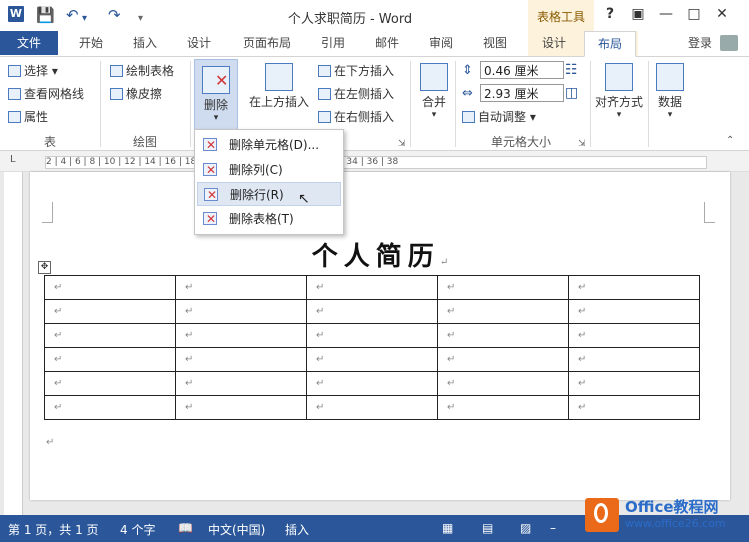 The width and height of the screenshot is (749, 542). What do you see at coordinates (28, 117) in the screenshot?
I see `properties-button: 属性` at bounding box center [28, 117].